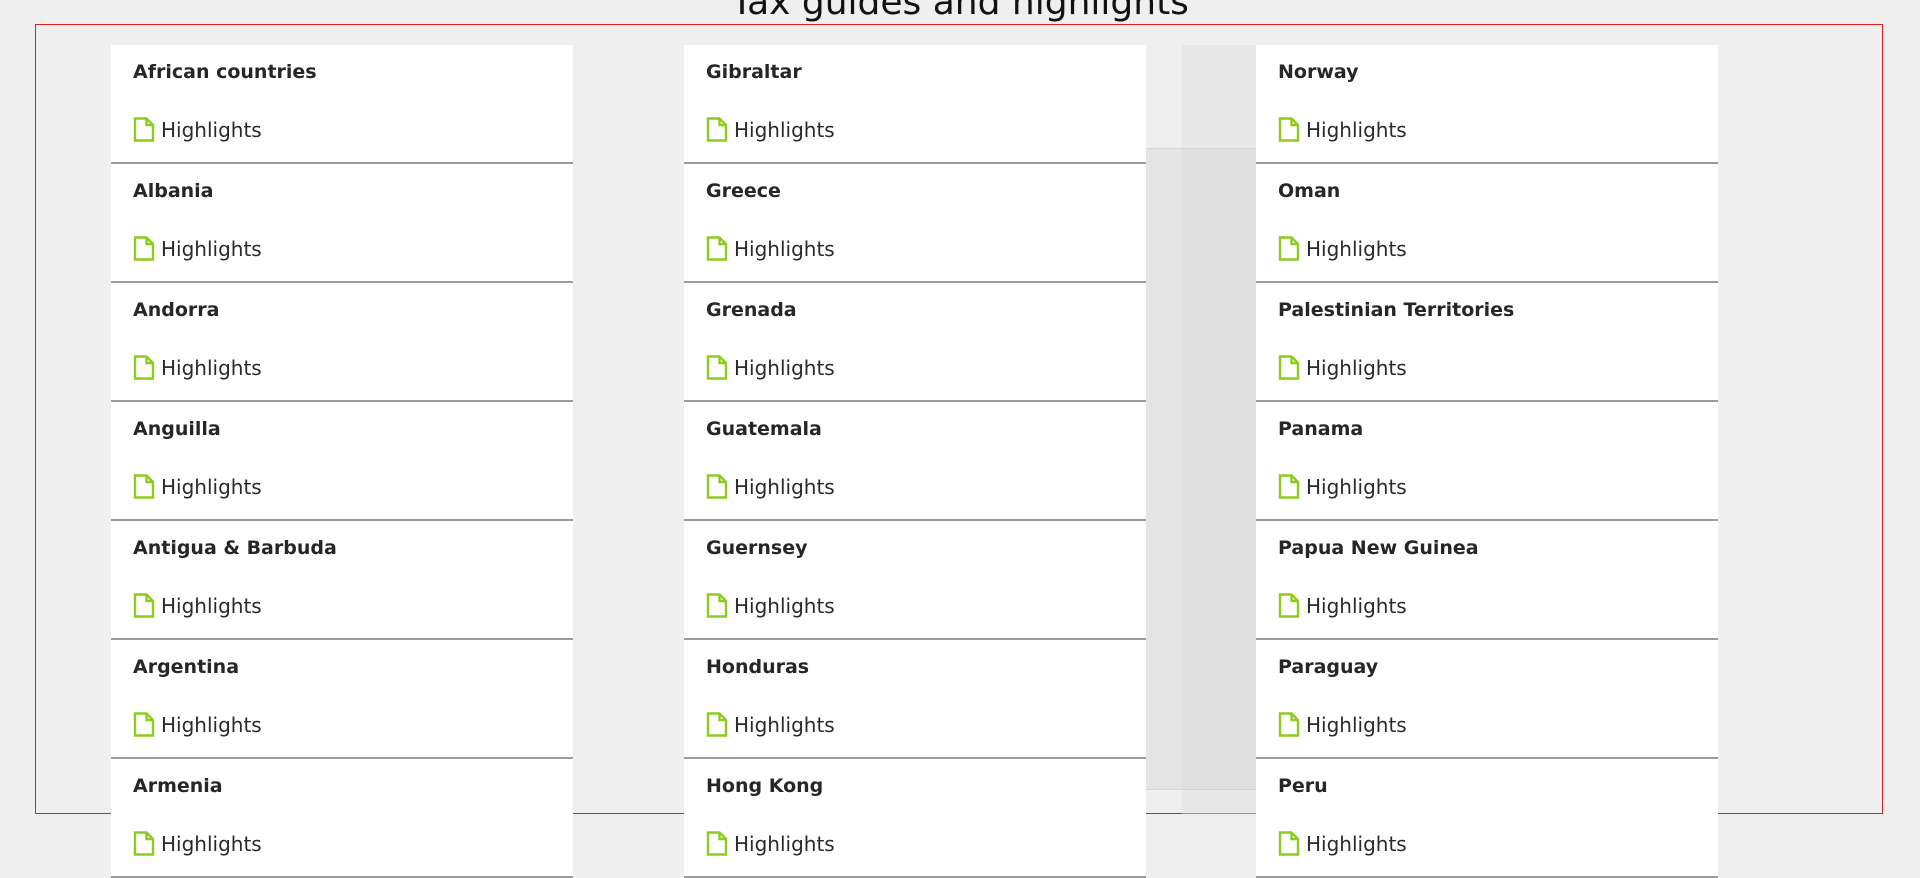  What do you see at coordinates (1318, 72) in the screenshot?
I see `country-title: Norway` at bounding box center [1318, 72].